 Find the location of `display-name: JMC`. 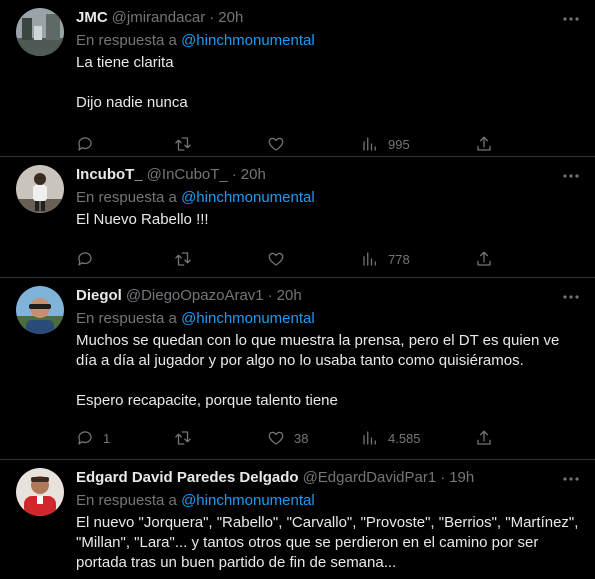

display-name: JMC is located at coordinates (92, 18).